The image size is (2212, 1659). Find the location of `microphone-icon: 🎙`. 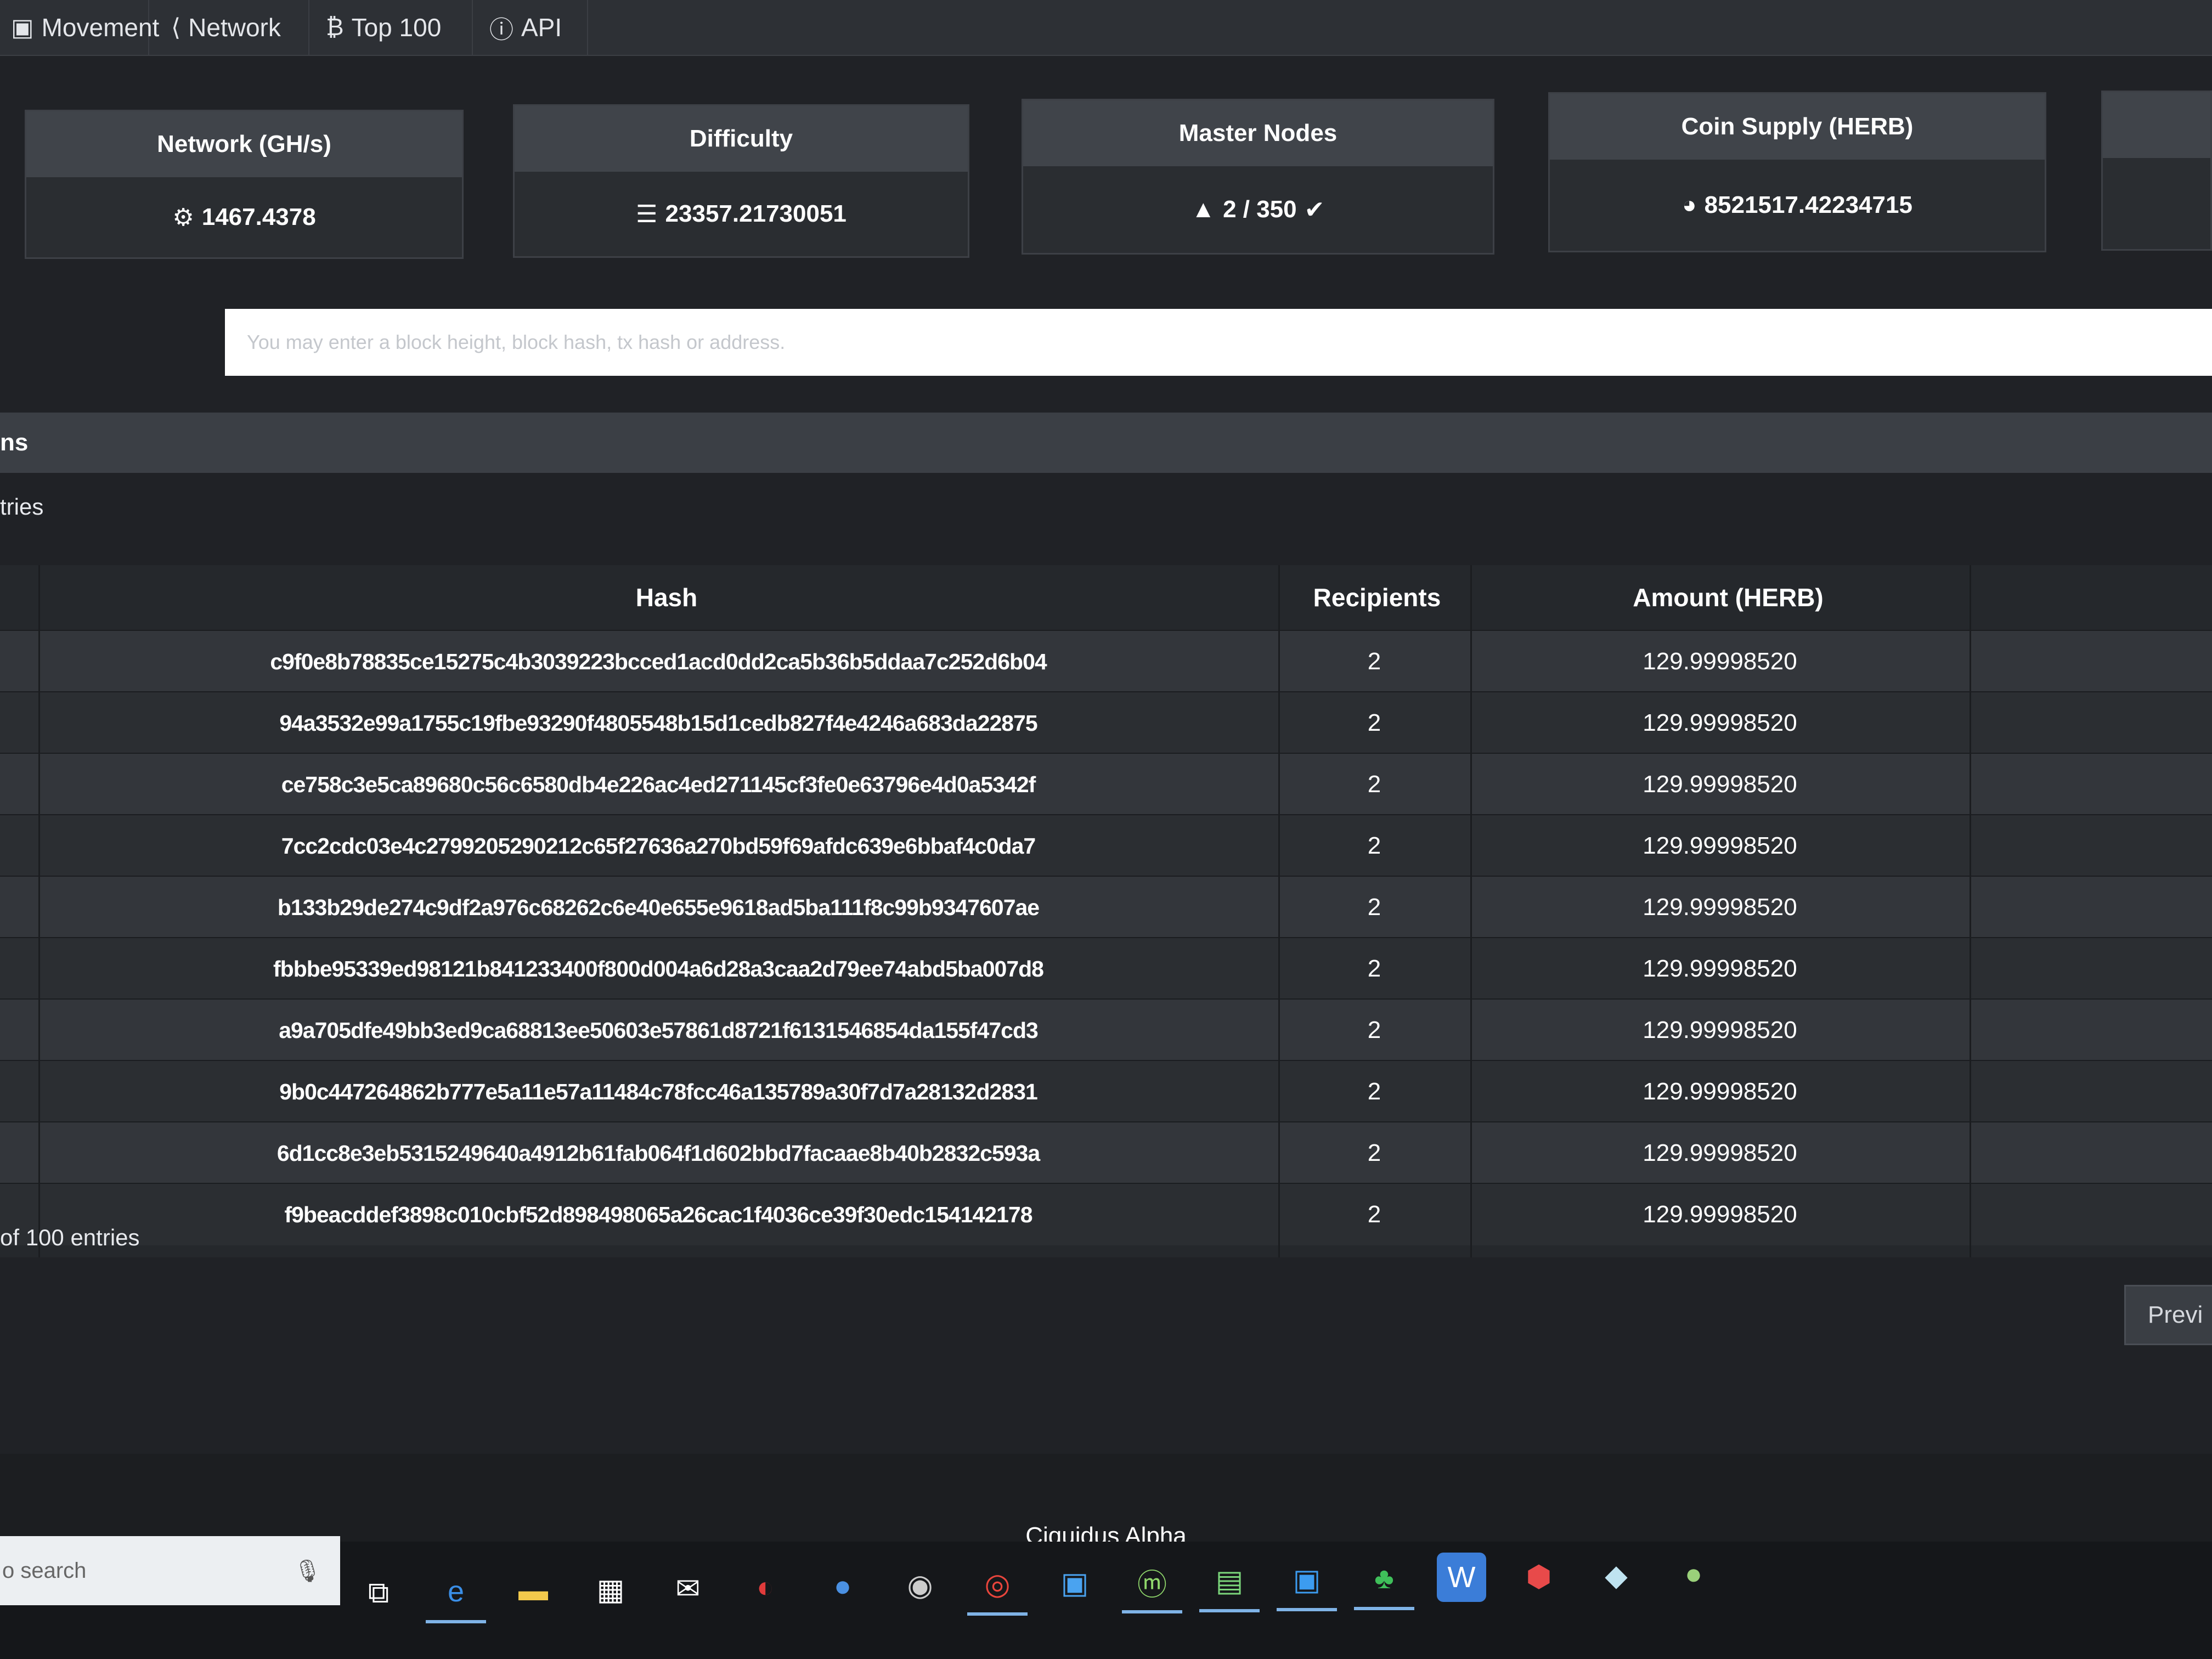

microphone-icon: 🎙 is located at coordinates (307, 1571).